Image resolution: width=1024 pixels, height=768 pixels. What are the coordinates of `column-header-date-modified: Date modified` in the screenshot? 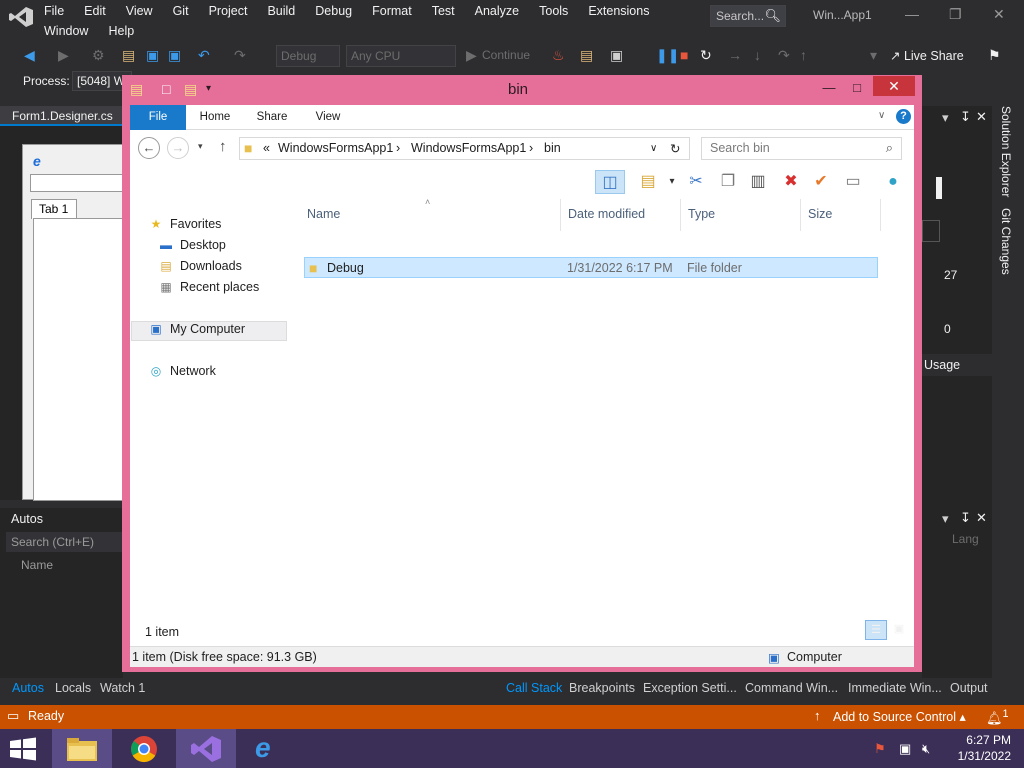 It's located at (606, 214).